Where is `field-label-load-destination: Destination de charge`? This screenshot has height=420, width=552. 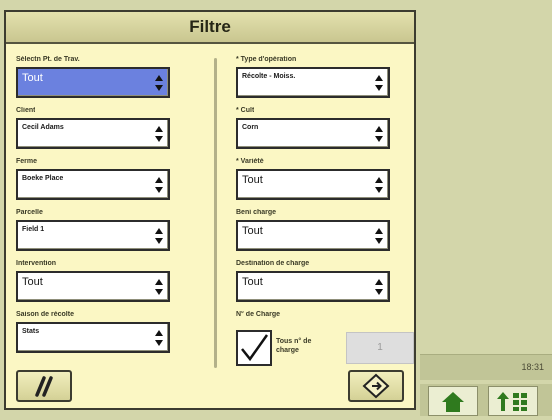 field-label-load-destination: Destination de charge is located at coordinates (273, 263).